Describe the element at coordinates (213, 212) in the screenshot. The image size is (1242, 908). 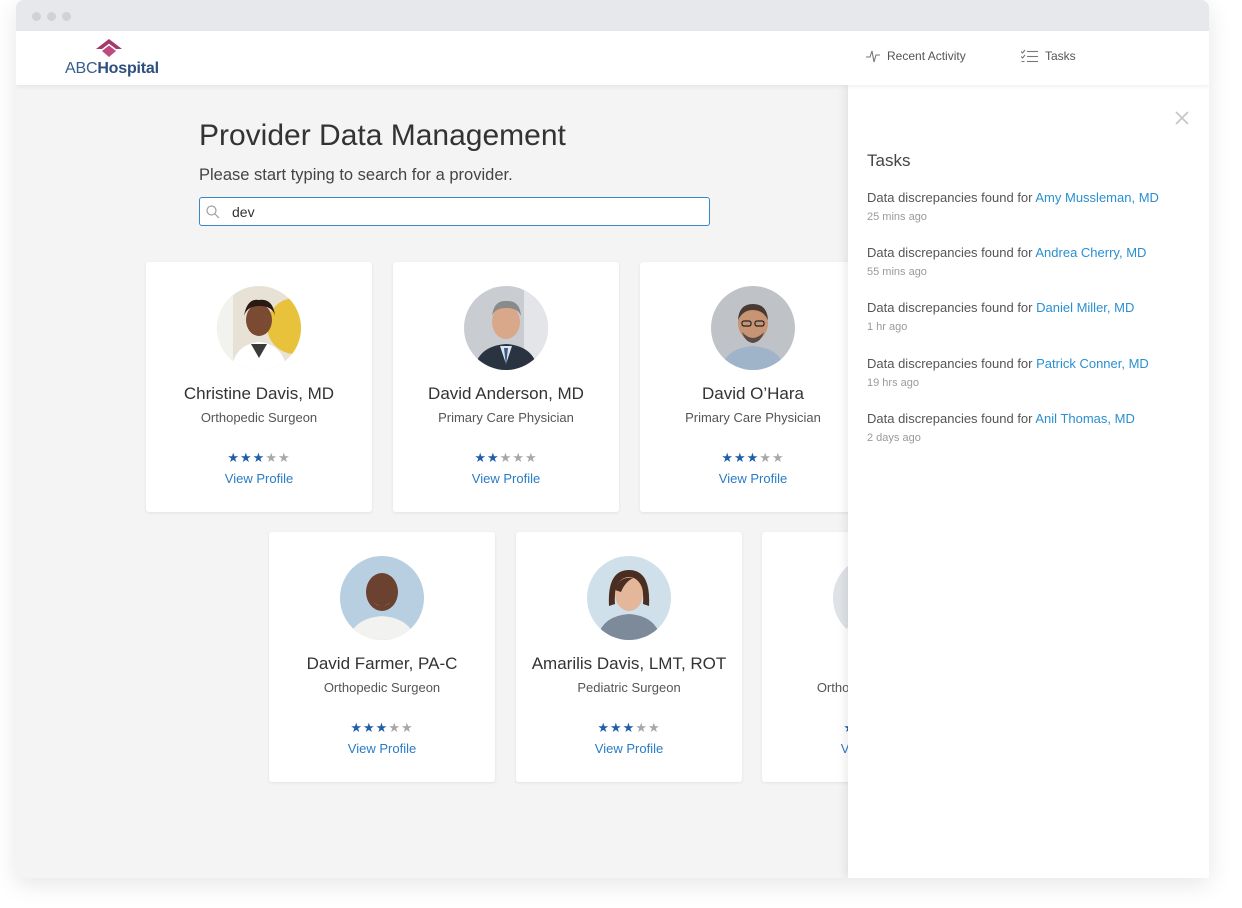
I see `search-icon` at that location.